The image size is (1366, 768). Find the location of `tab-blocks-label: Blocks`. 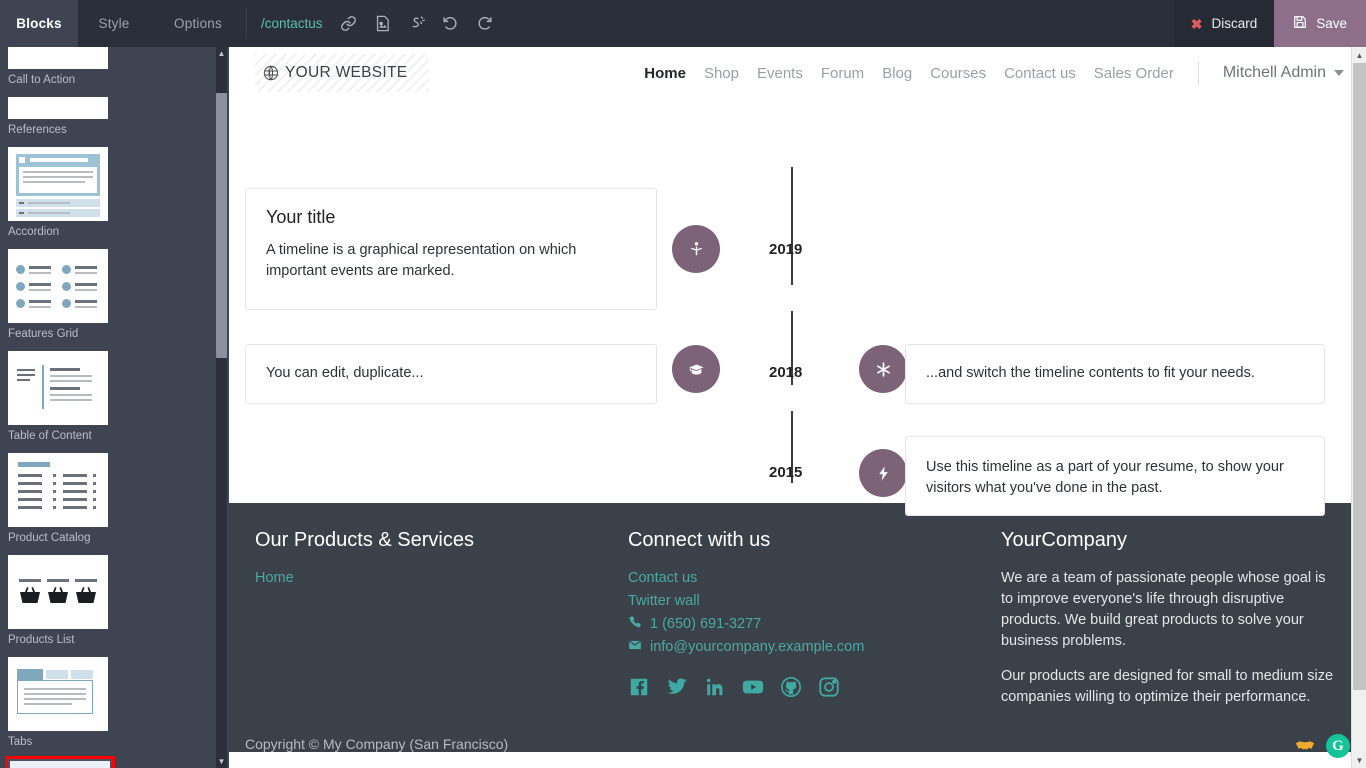

tab-blocks-label: Blocks is located at coordinates (39, 23).